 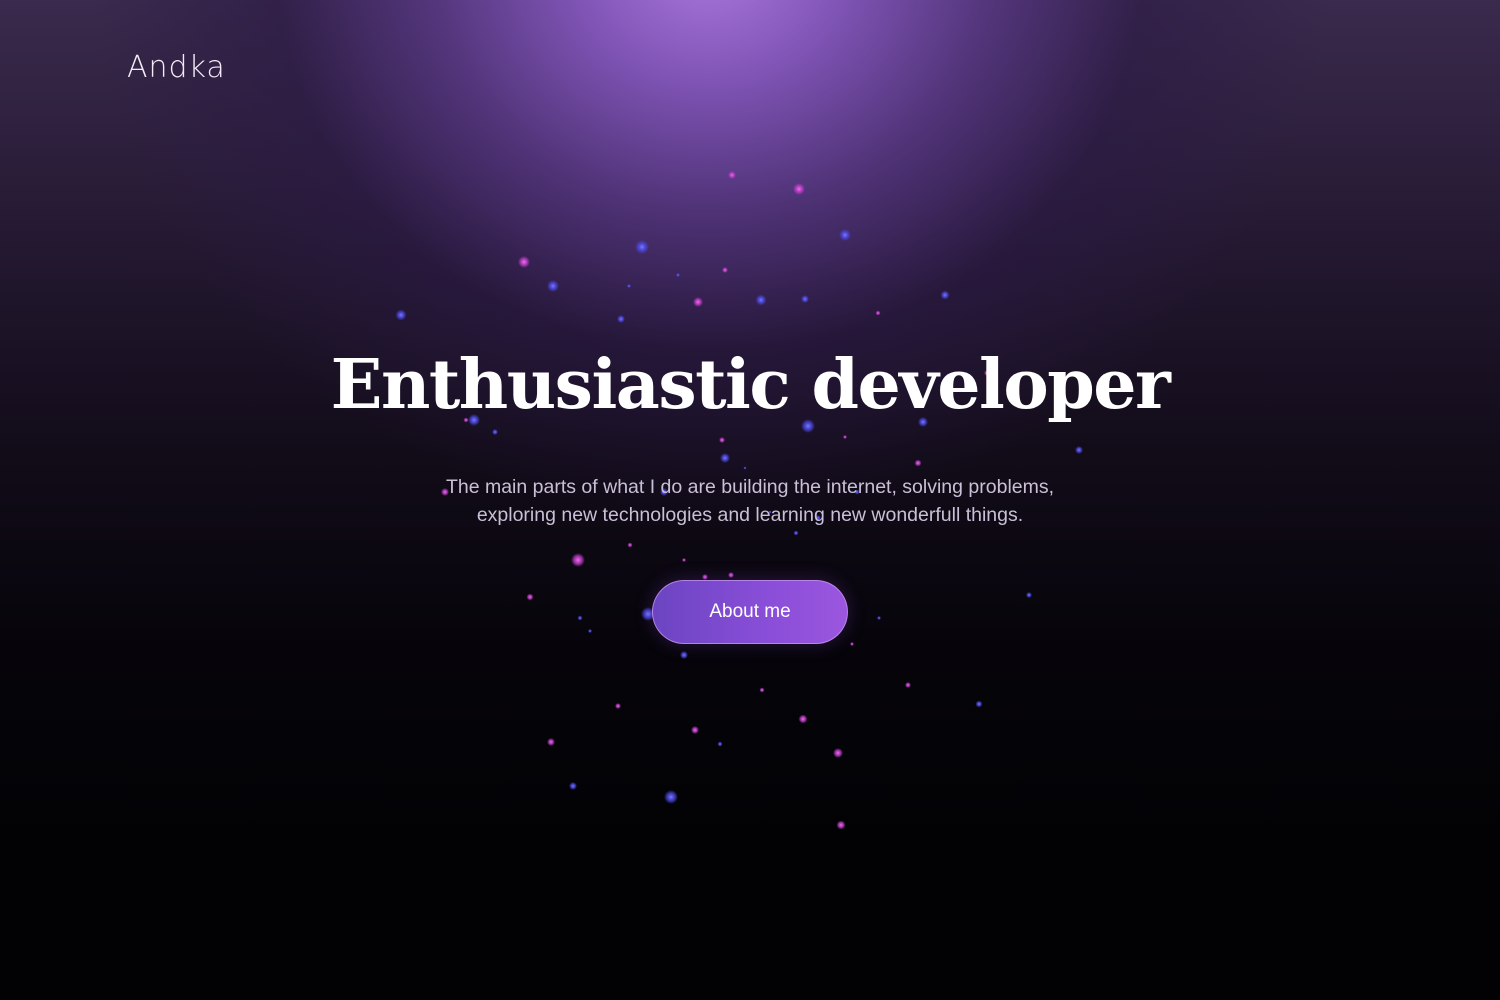 What do you see at coordinates (176, 67) in the screenshot?
I see `logo: Andka` at bounding box center [176, 67].